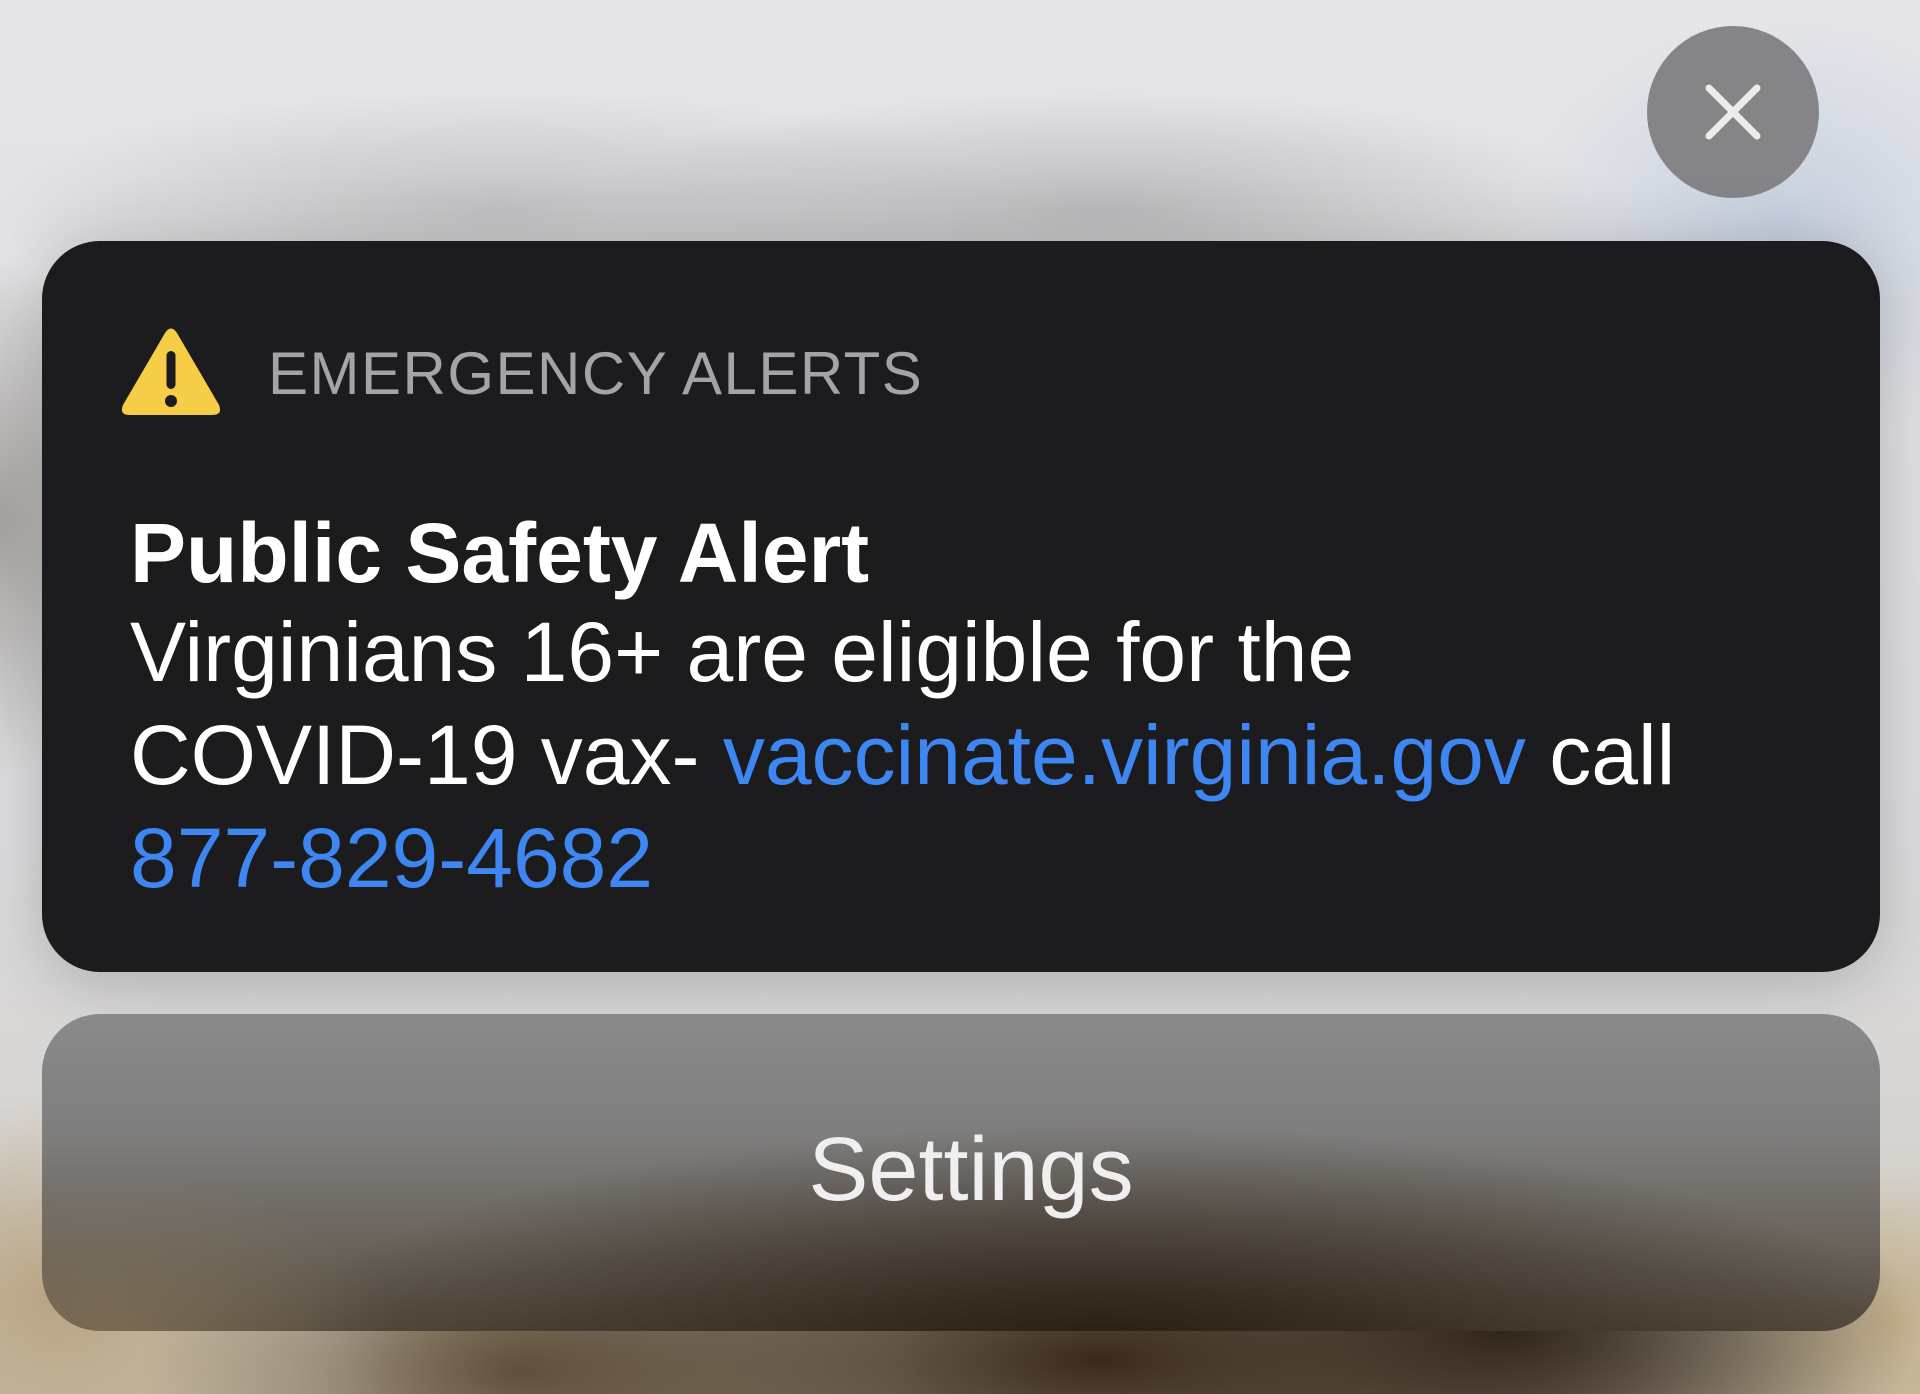 This screenshot has height=1394, width=1920. Describe the element at coordinates (742, 652) in the screenshot. I see `alert-body-line-1: Virginians 16+ are eligible for the` at that location.